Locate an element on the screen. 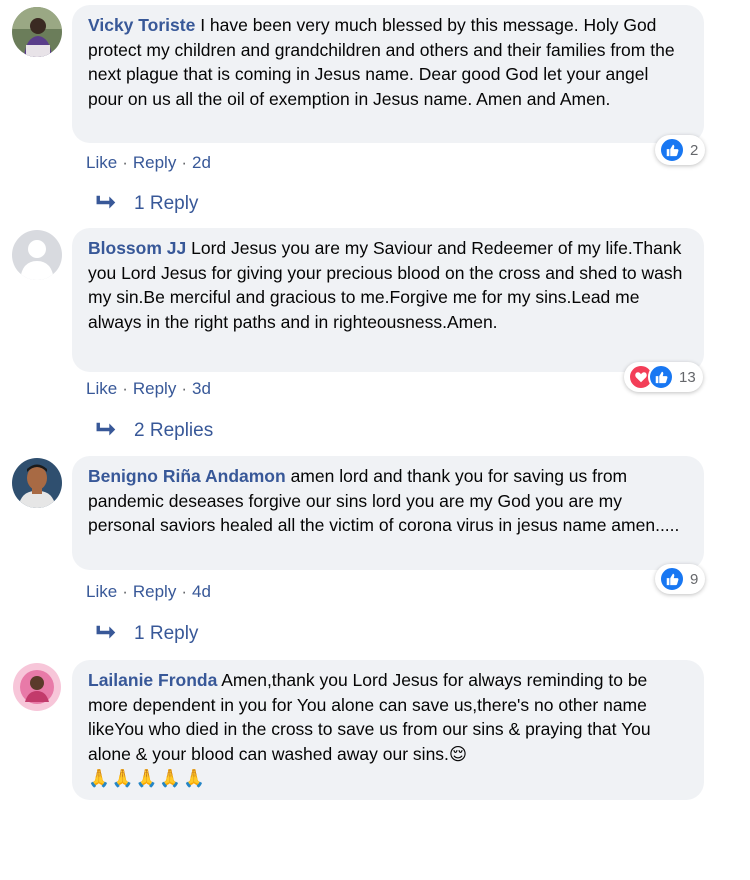 The image size is (750, 880). comment-actions: Like · Reply · 2d is located at coordinates (148, 163).